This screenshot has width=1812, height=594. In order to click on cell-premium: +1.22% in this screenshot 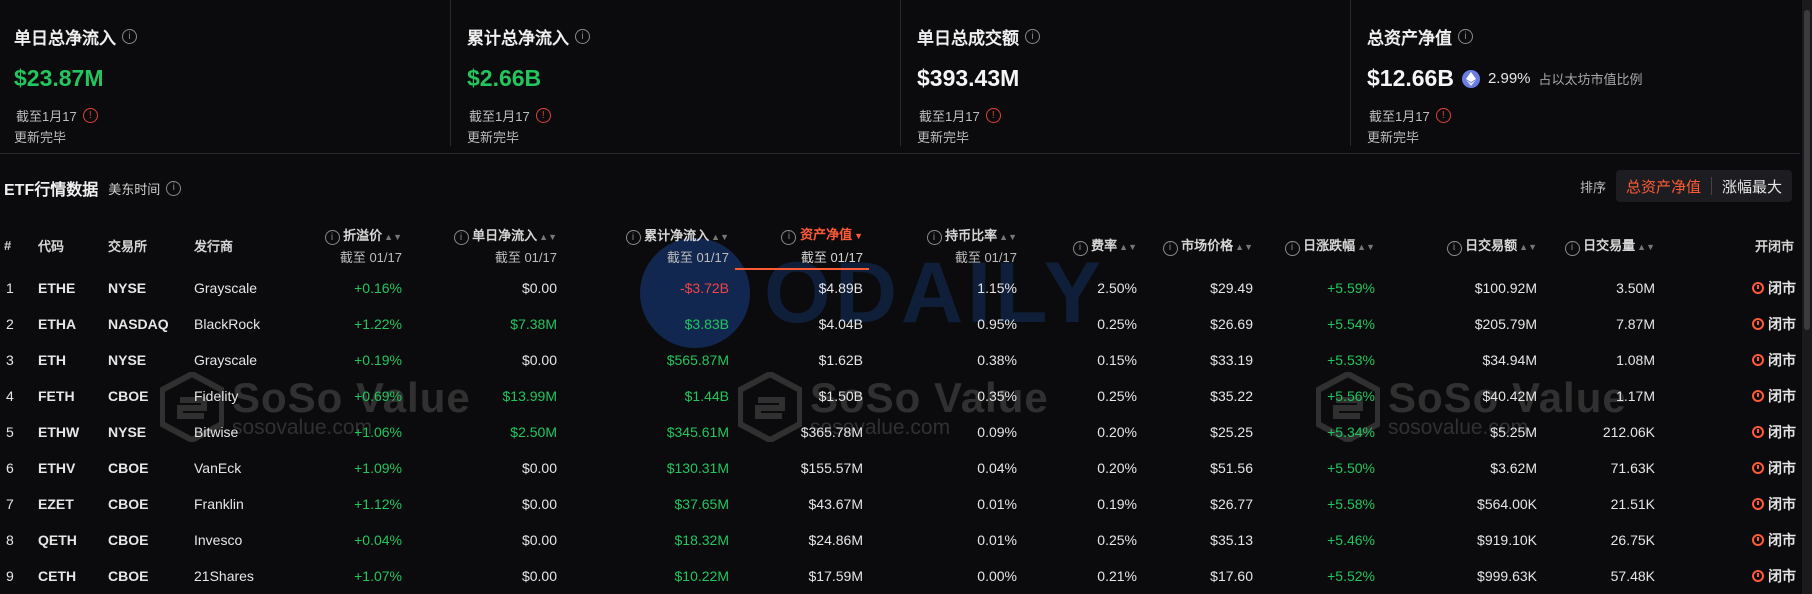, I will do `click(378, 324)`.